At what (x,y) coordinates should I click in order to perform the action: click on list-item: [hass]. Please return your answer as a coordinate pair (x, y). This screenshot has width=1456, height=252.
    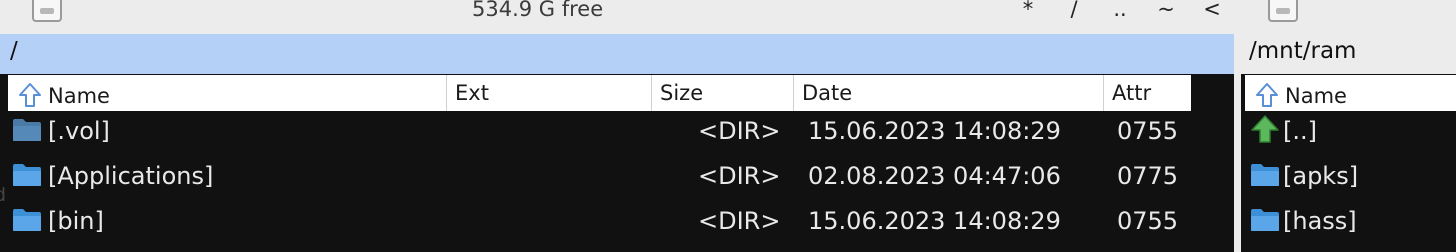
    Looking at the image, I should click on (1348, 223).